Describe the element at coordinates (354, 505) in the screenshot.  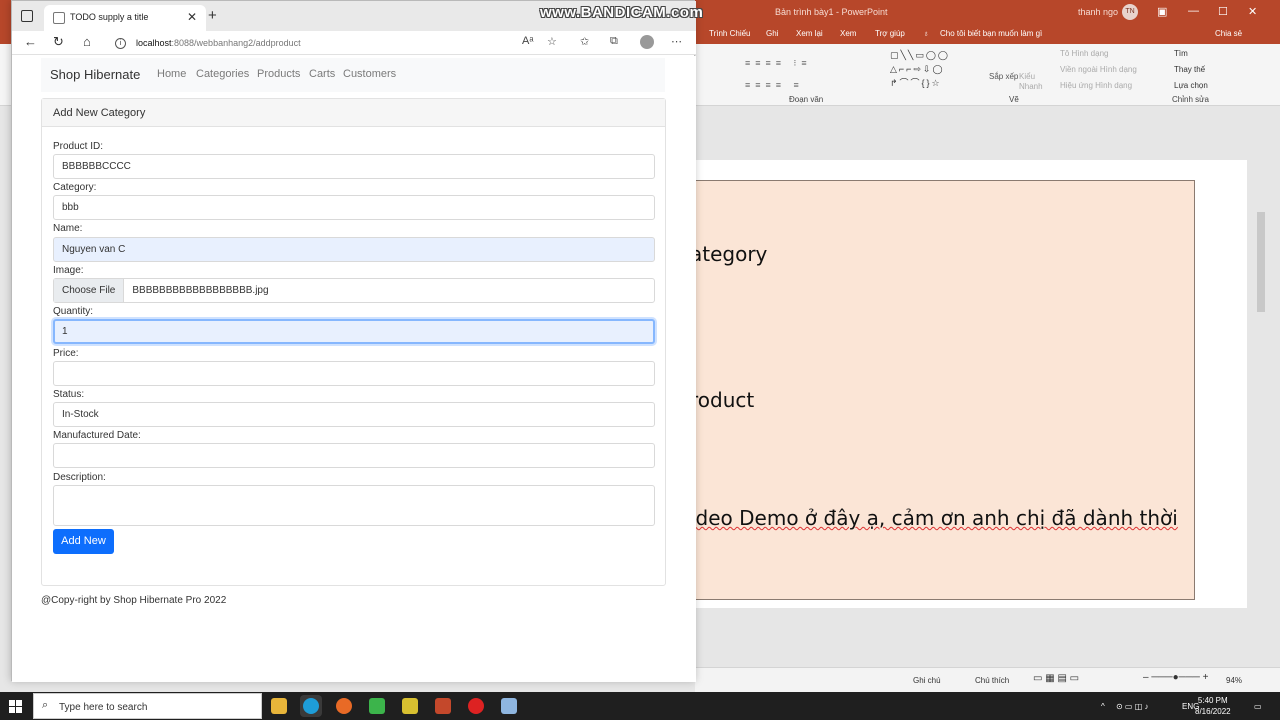
I see `description-textarea` at that location.